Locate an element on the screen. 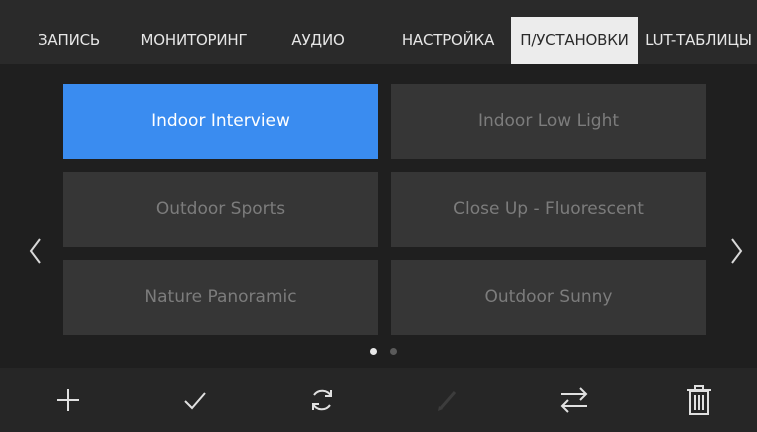 The height and width of the screenshot is (432, 757). preset-indoor-low-light: Indoor Low Light is located at coordinates (548, 121).